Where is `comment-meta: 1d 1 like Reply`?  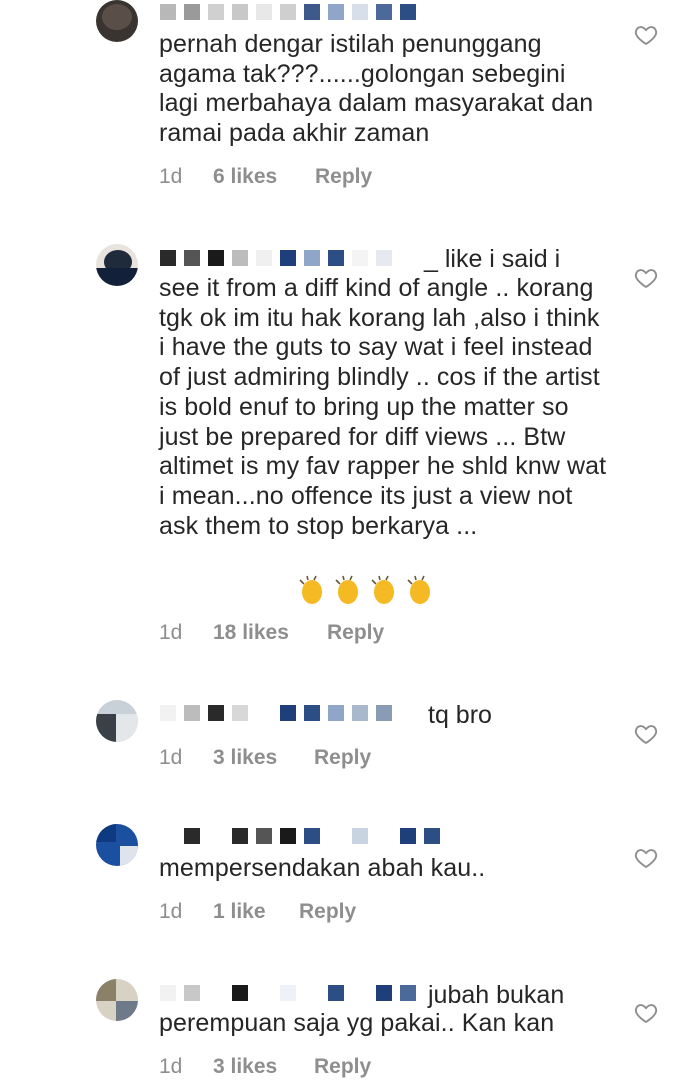
comment-meta: 1d 1 like Reply is located at coordinates (257, 912).